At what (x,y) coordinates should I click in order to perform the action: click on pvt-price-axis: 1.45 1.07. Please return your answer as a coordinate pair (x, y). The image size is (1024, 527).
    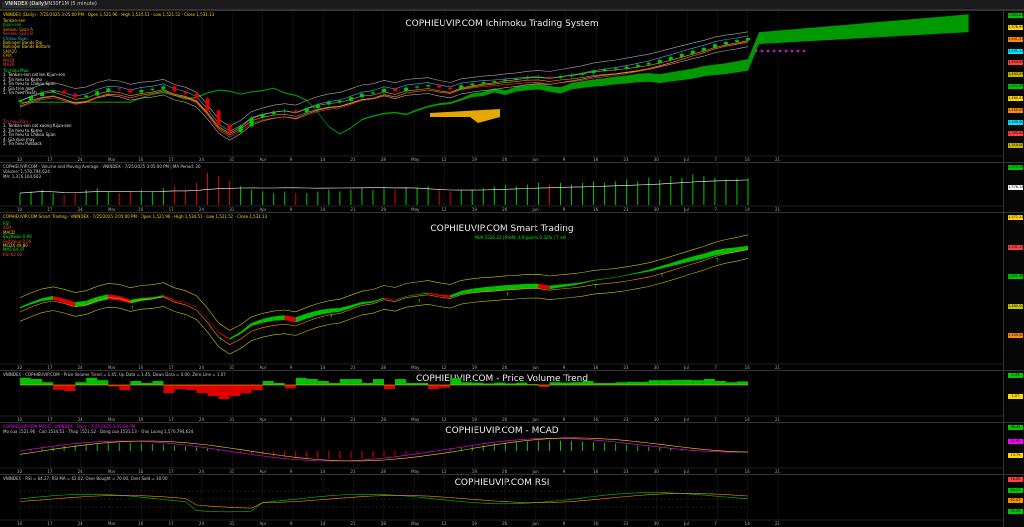
    Looking at the image, I should click on (1013, 397).